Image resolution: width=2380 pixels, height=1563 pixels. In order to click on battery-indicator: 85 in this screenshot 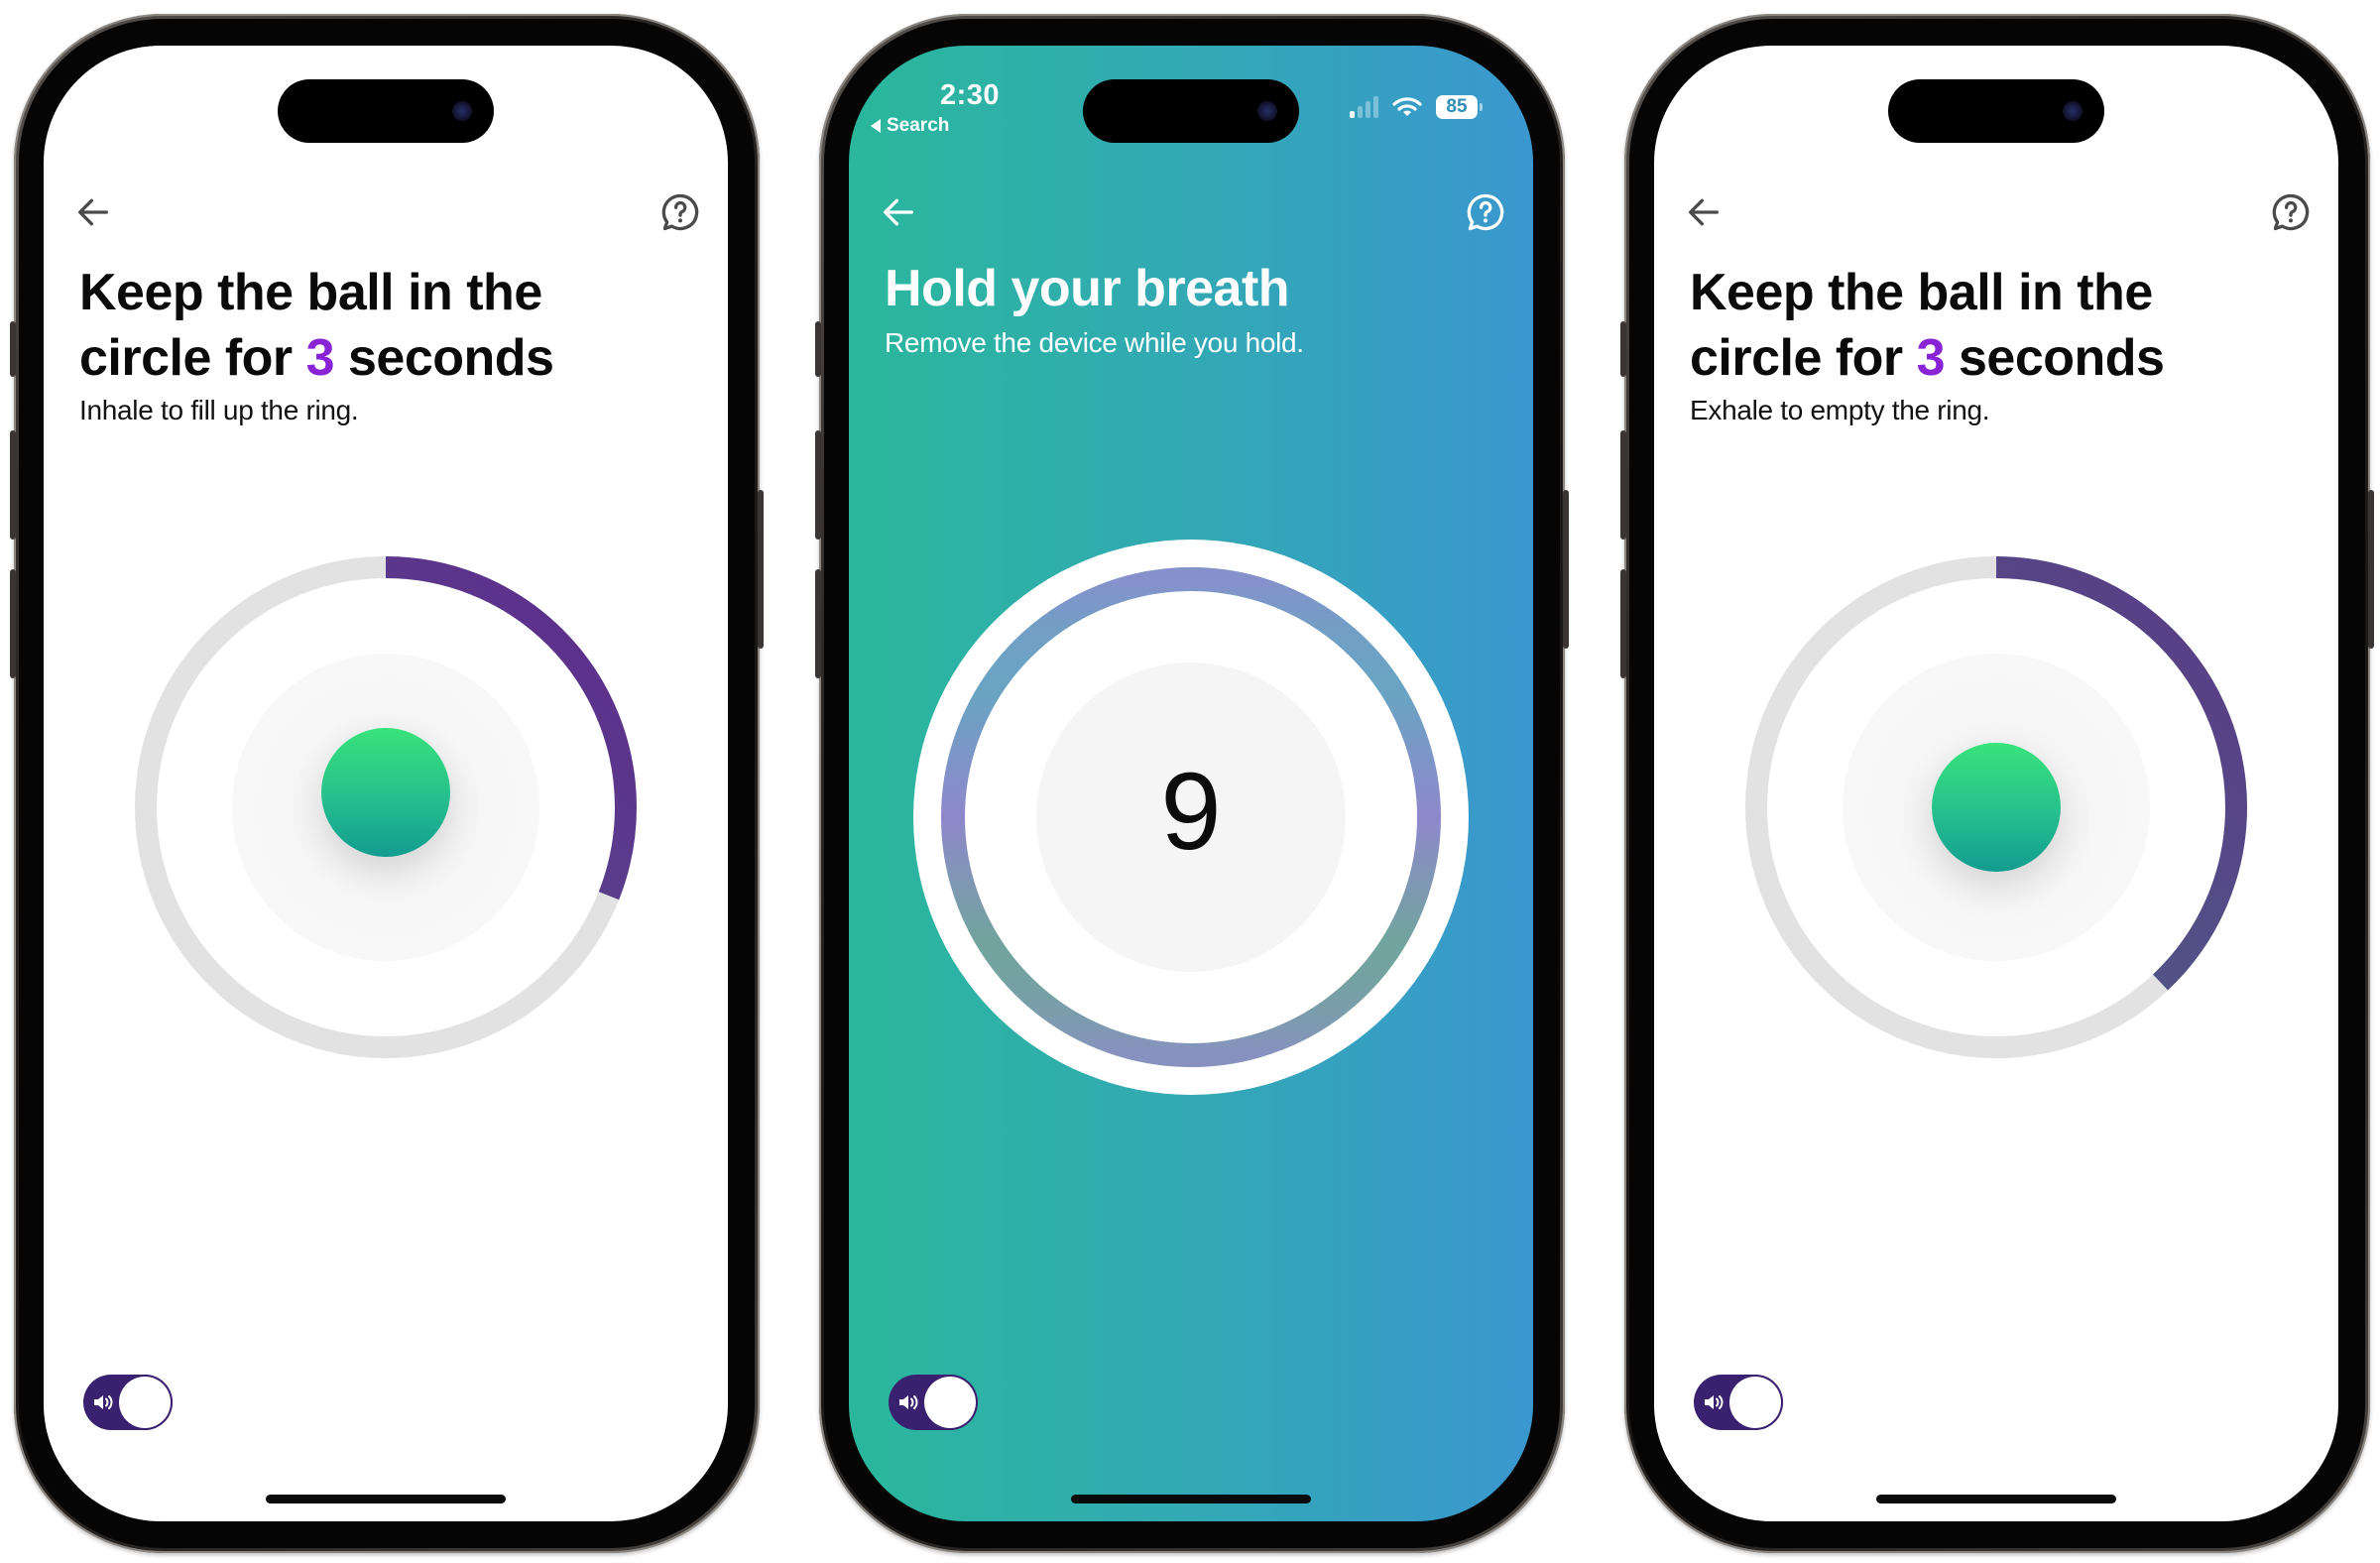, I will do `click(1459, 107)`.